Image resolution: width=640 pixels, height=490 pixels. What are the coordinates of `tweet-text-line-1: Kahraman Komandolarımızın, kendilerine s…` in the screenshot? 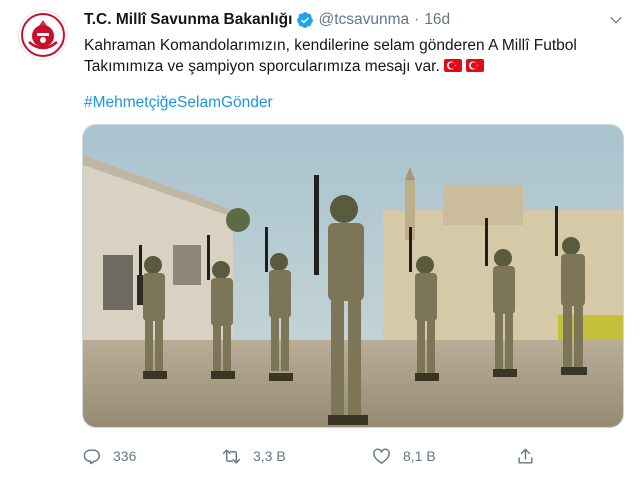 It's located at (330, 45).